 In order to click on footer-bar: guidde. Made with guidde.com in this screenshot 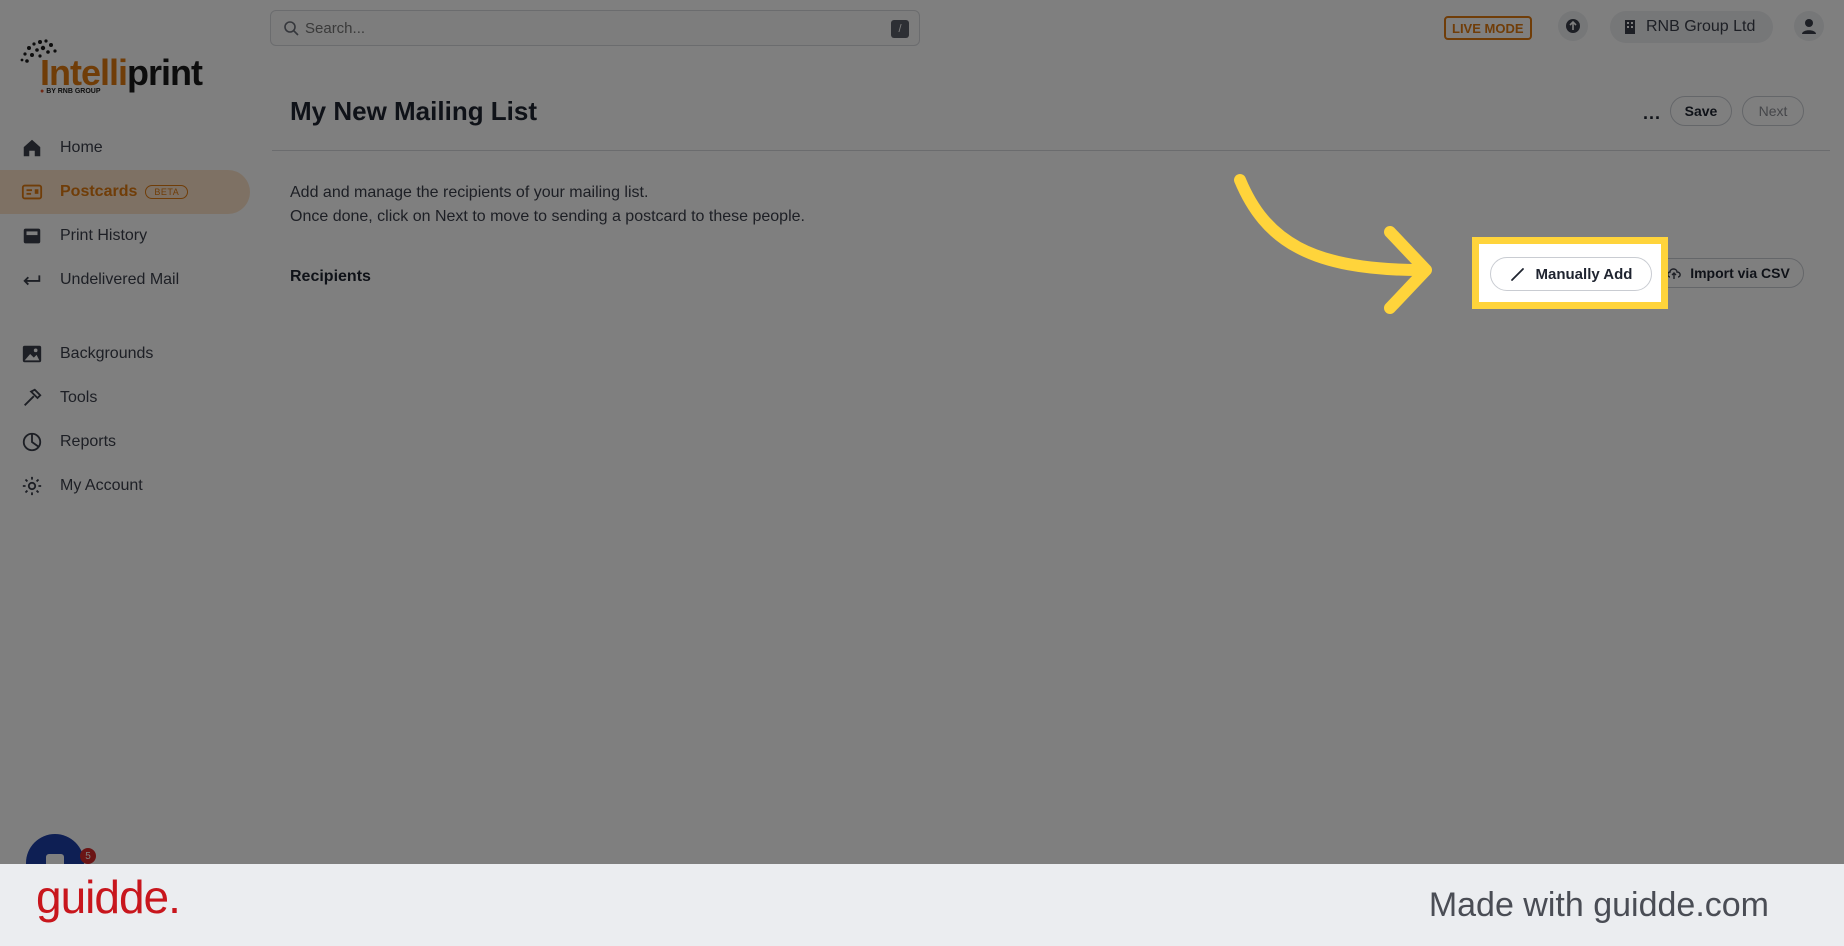, I will do `click(922, 905)`.